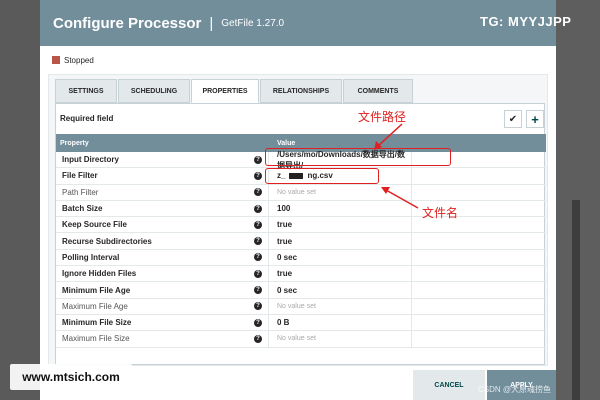 This screenshot has width=600, height=400. Describe the element at coordinates (162, 274) in the screenshot. I see `property-name-cell: Ignore Hidden Files?` at that location.